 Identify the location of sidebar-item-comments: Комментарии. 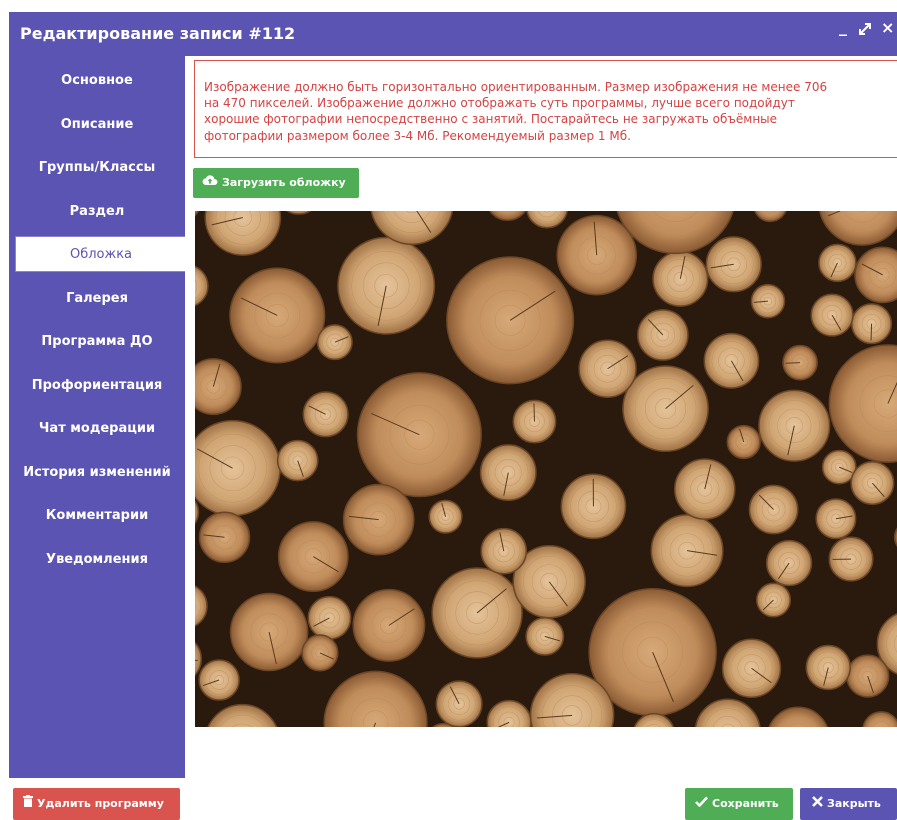
(97, 516).